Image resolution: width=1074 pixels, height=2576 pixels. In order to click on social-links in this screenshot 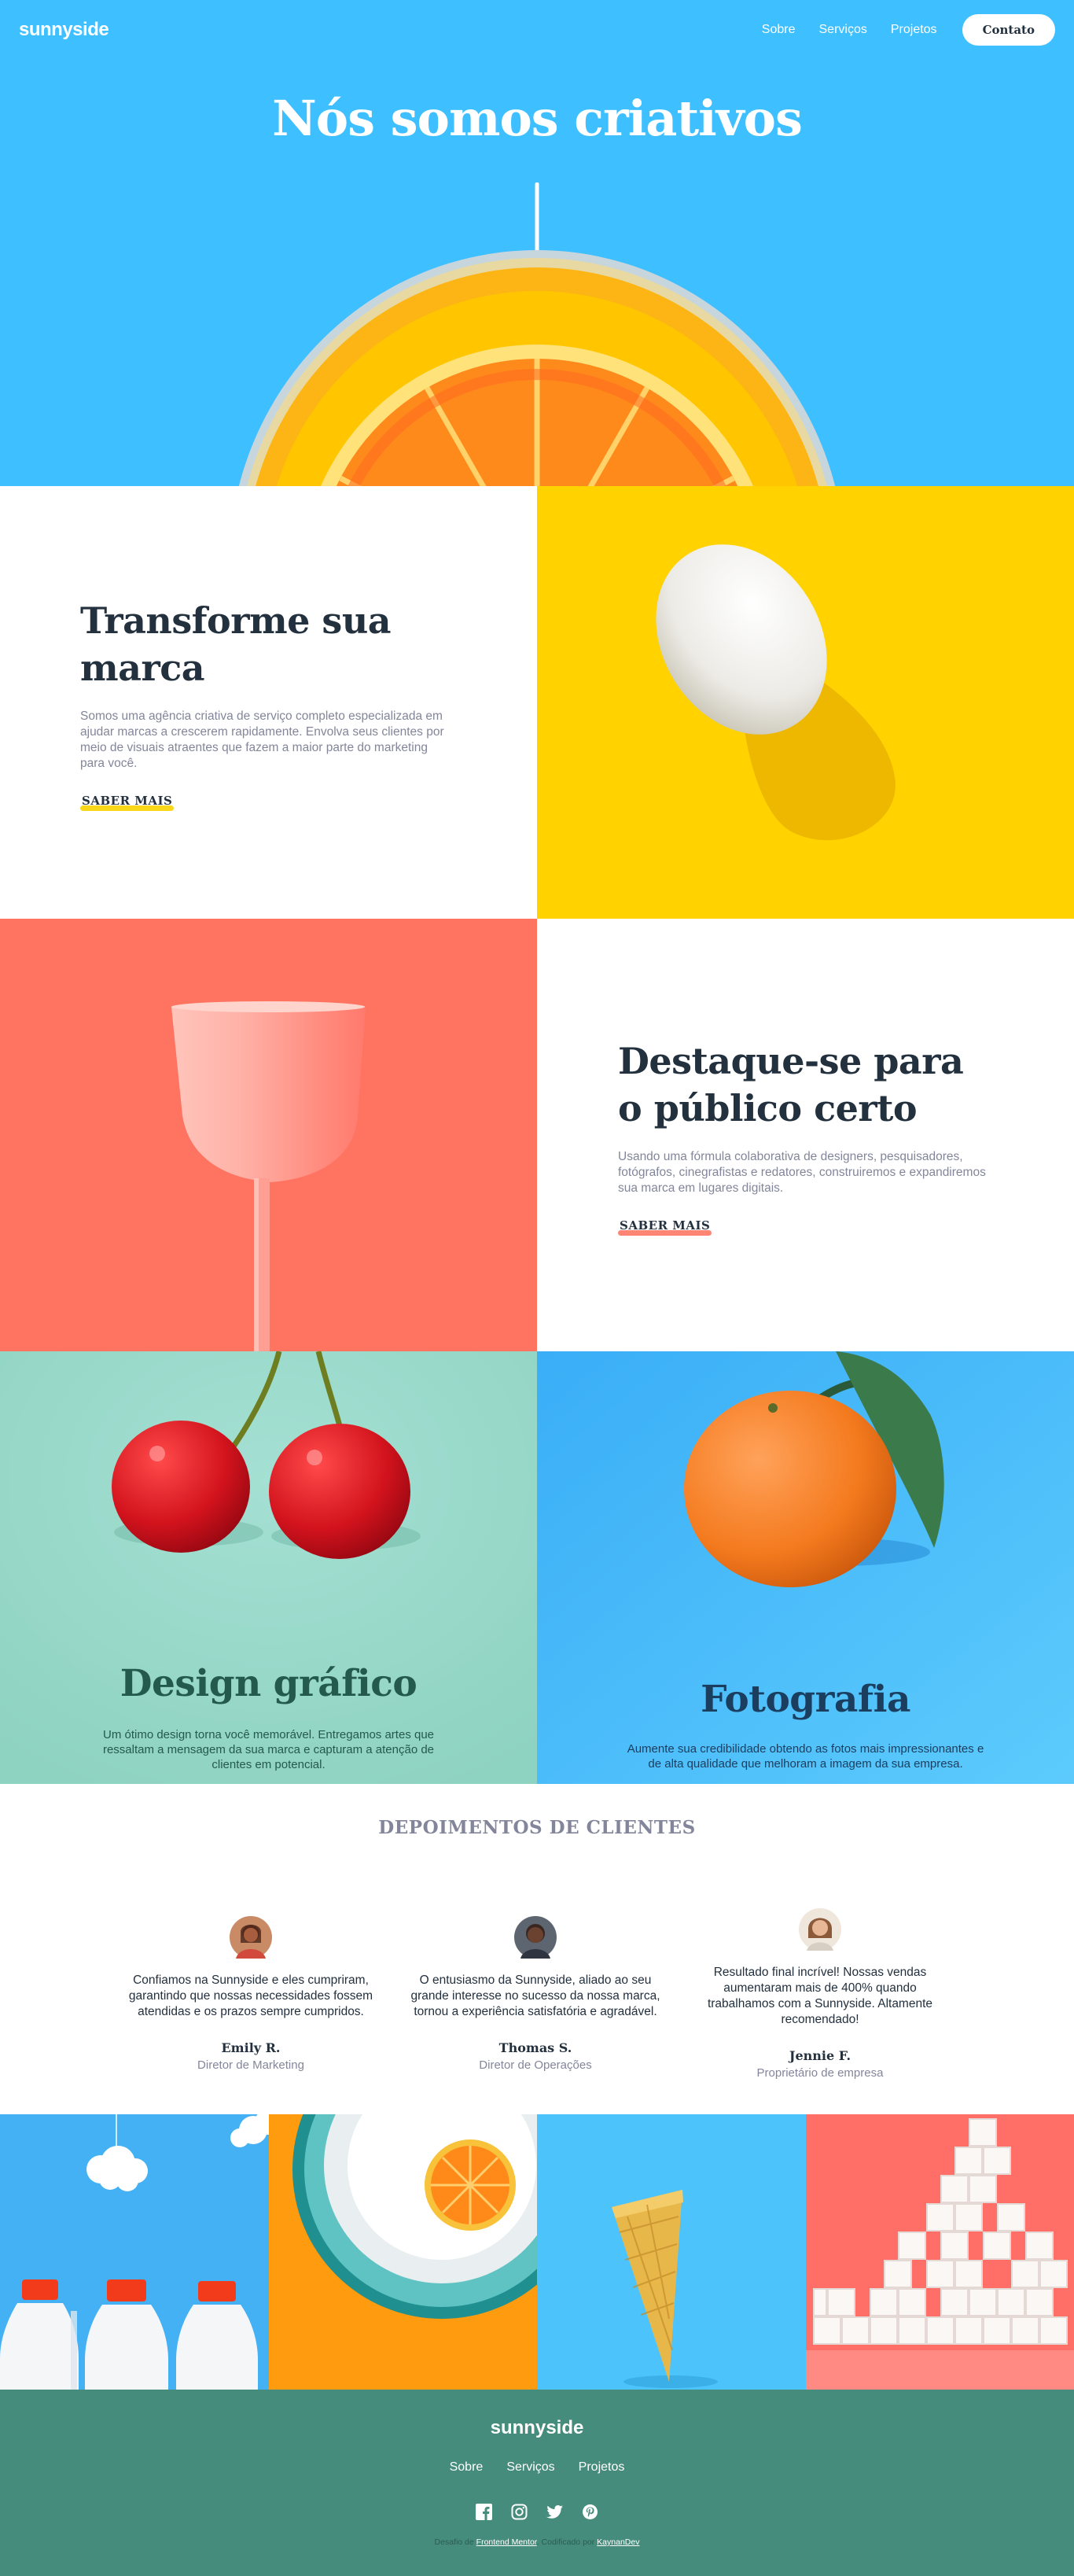, I will do `click(537, 2512)`.